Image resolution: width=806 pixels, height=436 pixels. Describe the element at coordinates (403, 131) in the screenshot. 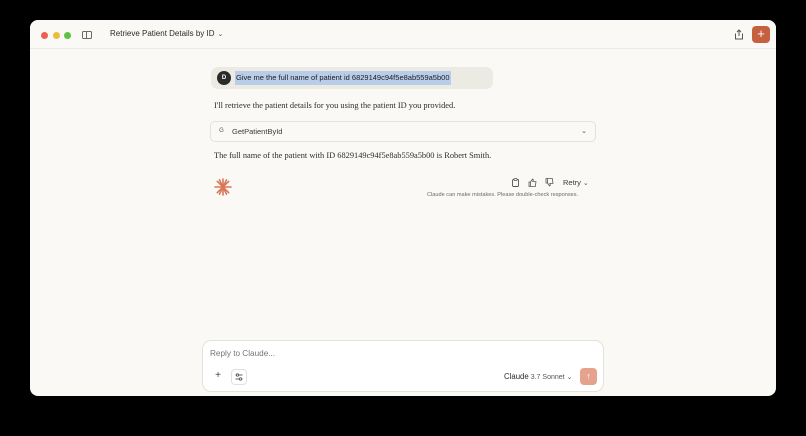

I see `tool-call-panel: G GetPatientById ⌄` at that location.